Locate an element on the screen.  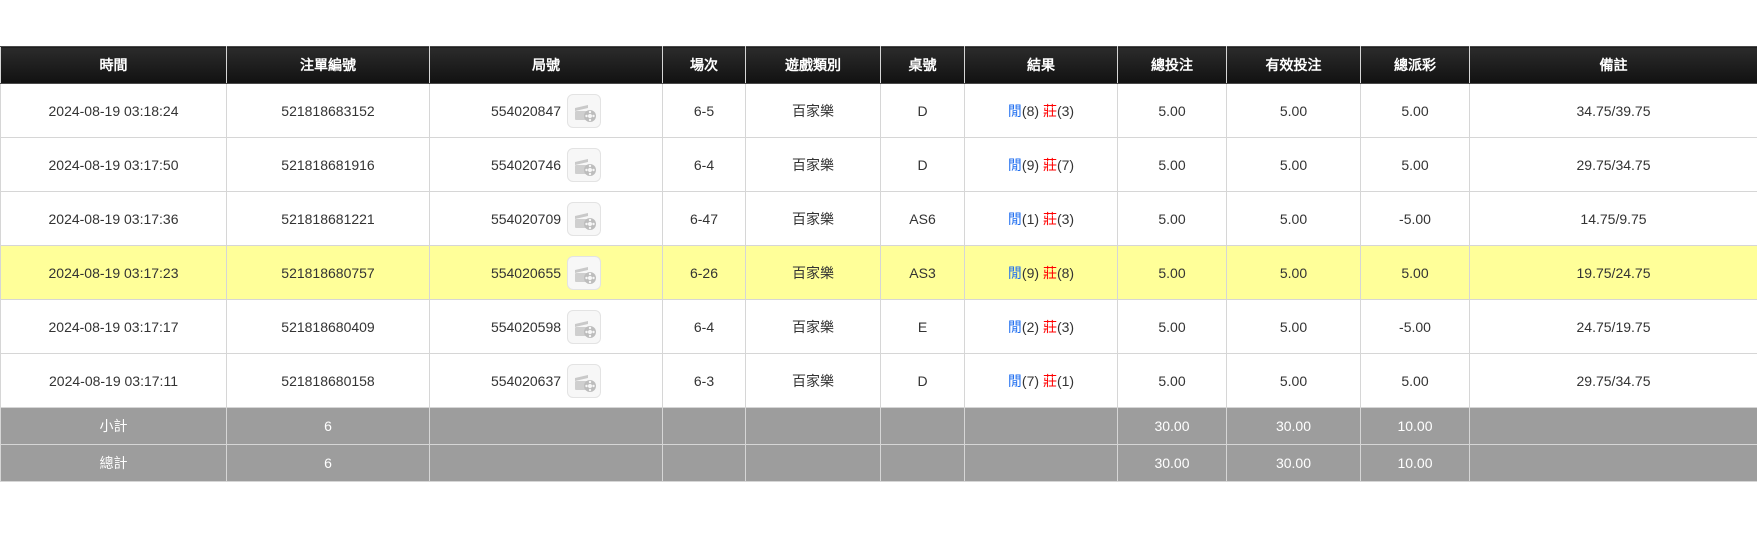
round-number: 554020655 is located at coordinates (526, 272).